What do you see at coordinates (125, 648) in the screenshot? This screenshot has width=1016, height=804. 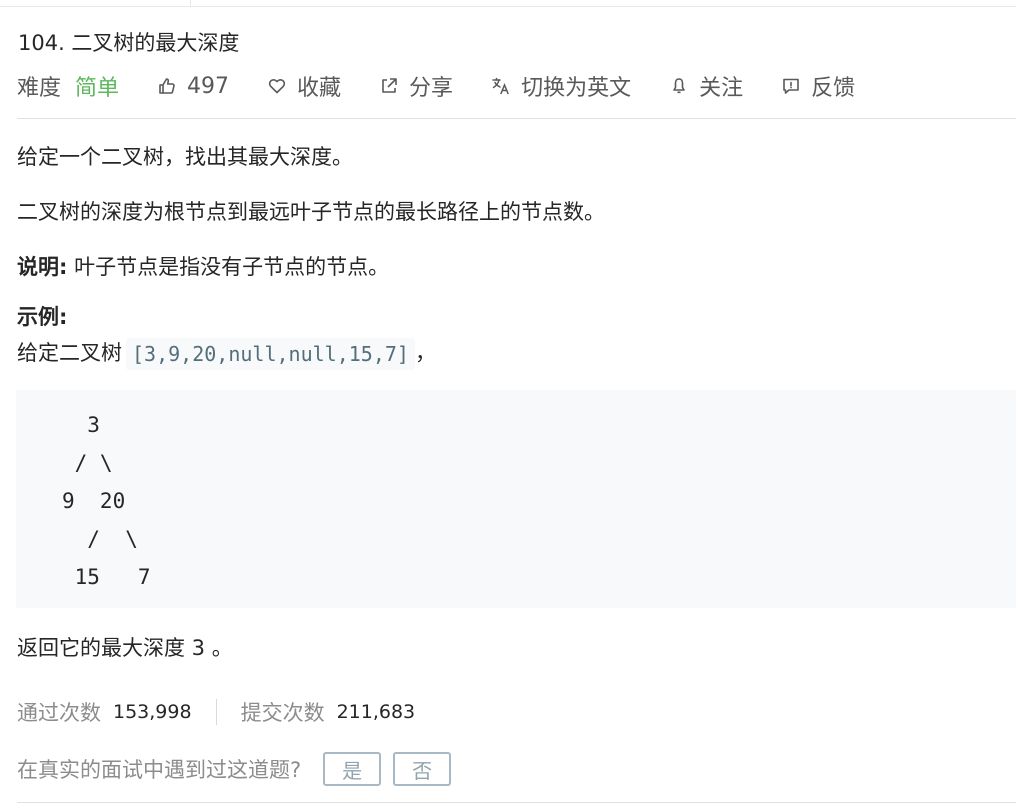 I see `result-text: 返回它的最大深度 3 。` at bounding box center [125, 648].